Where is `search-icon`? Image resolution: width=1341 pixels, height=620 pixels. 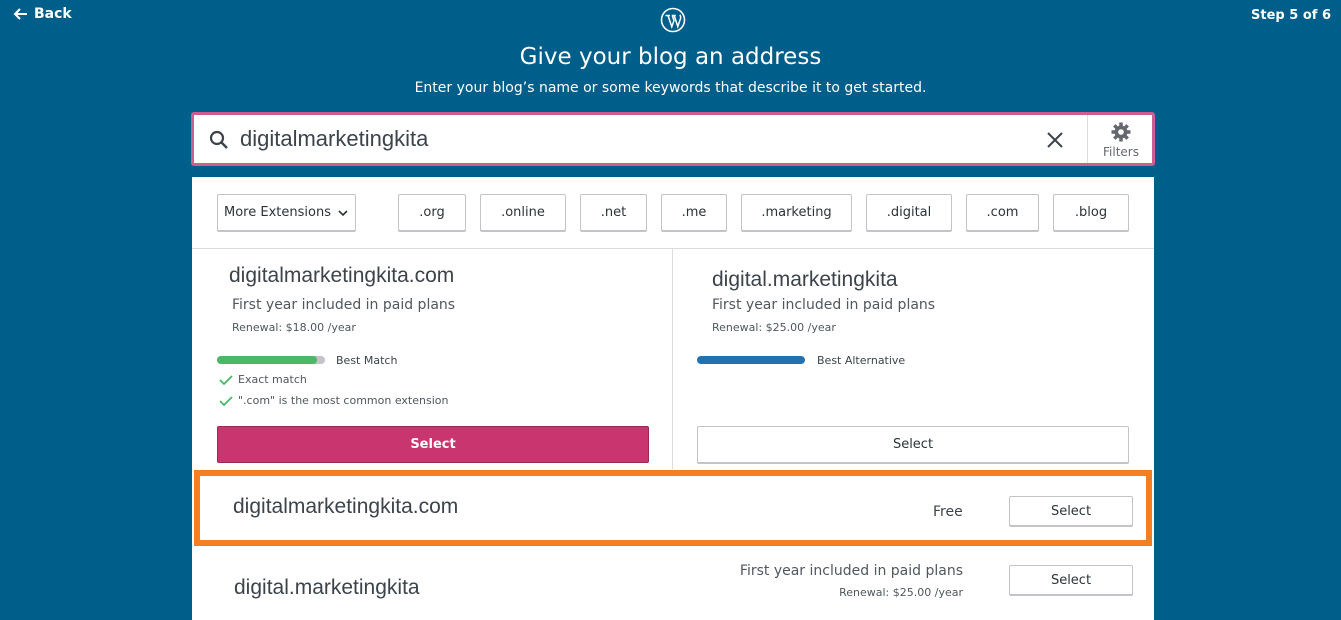
search-icon is located at coordinates (218, 139).